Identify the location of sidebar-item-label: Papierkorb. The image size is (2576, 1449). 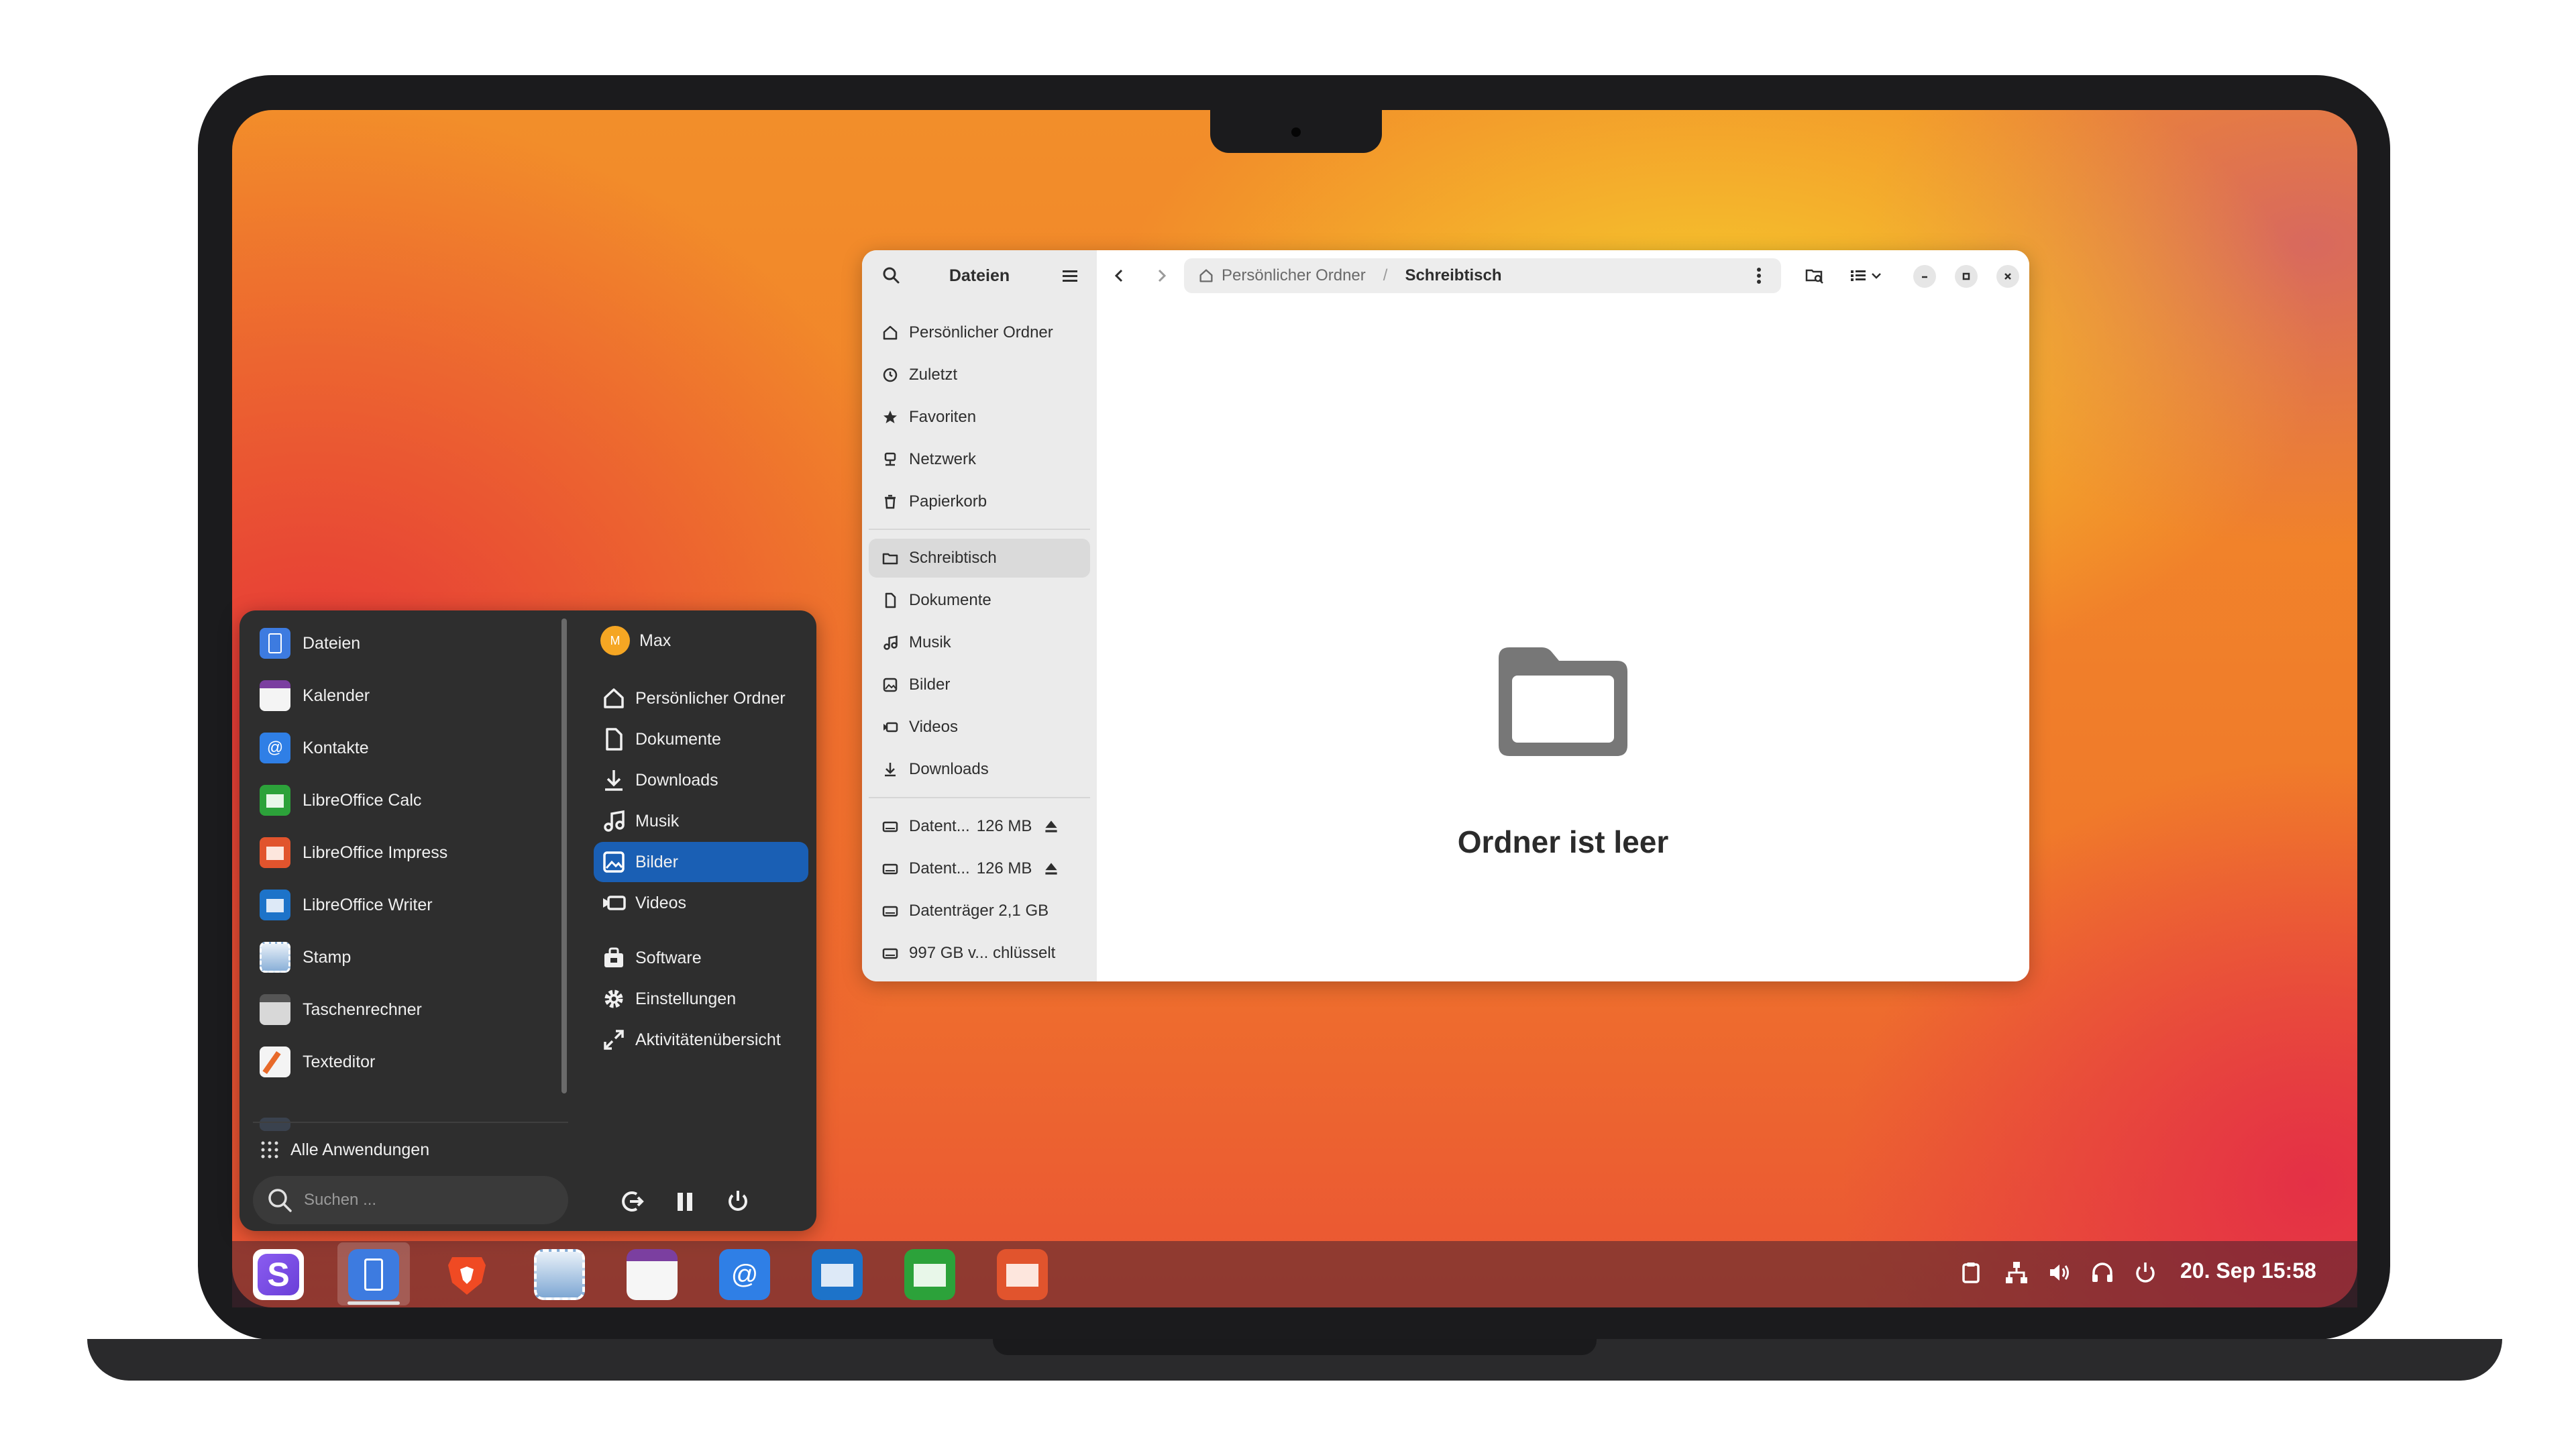
(948, 501).